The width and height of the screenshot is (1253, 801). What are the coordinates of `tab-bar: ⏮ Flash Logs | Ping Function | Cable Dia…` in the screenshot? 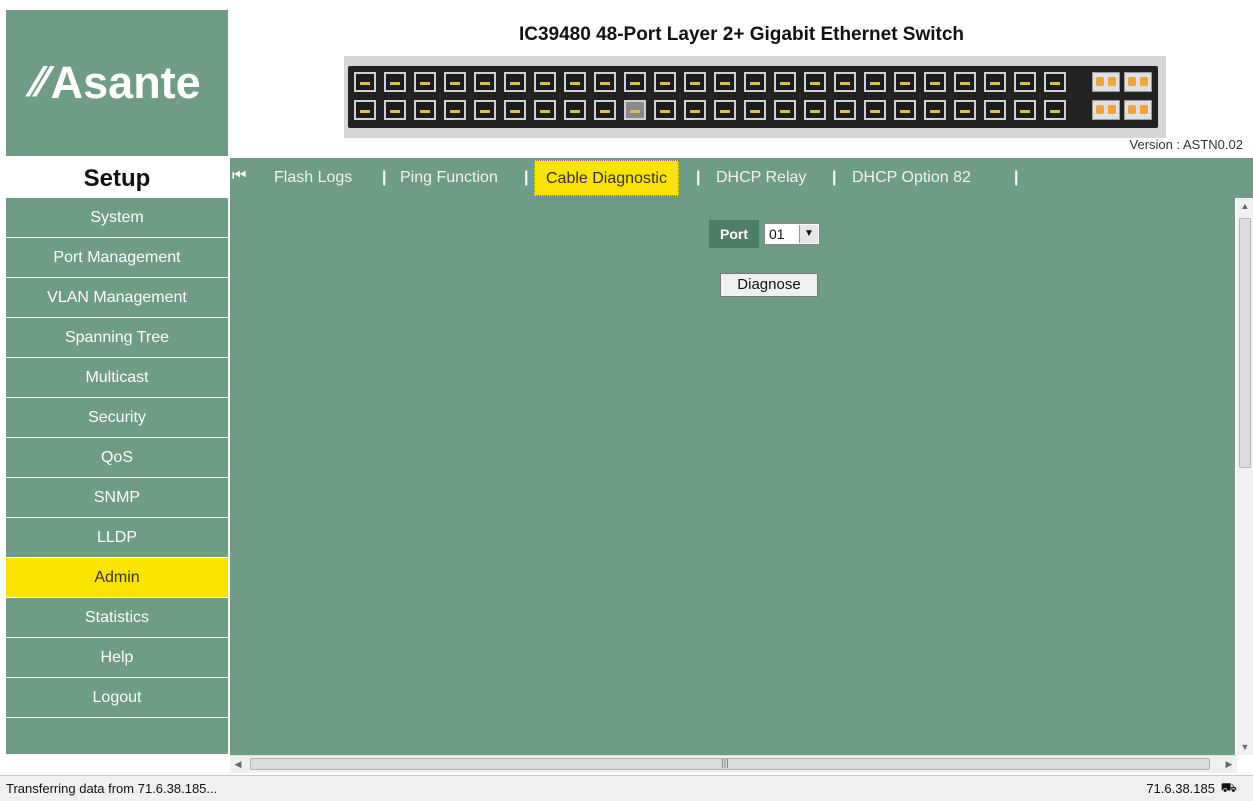 It's located at (741, 178).